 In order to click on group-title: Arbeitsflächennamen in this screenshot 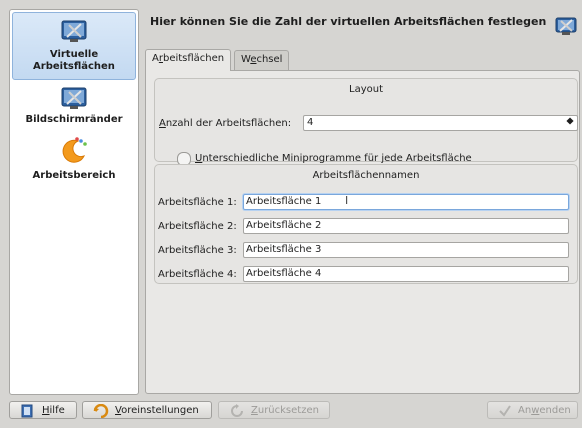, I will do `click(366, 175)`.